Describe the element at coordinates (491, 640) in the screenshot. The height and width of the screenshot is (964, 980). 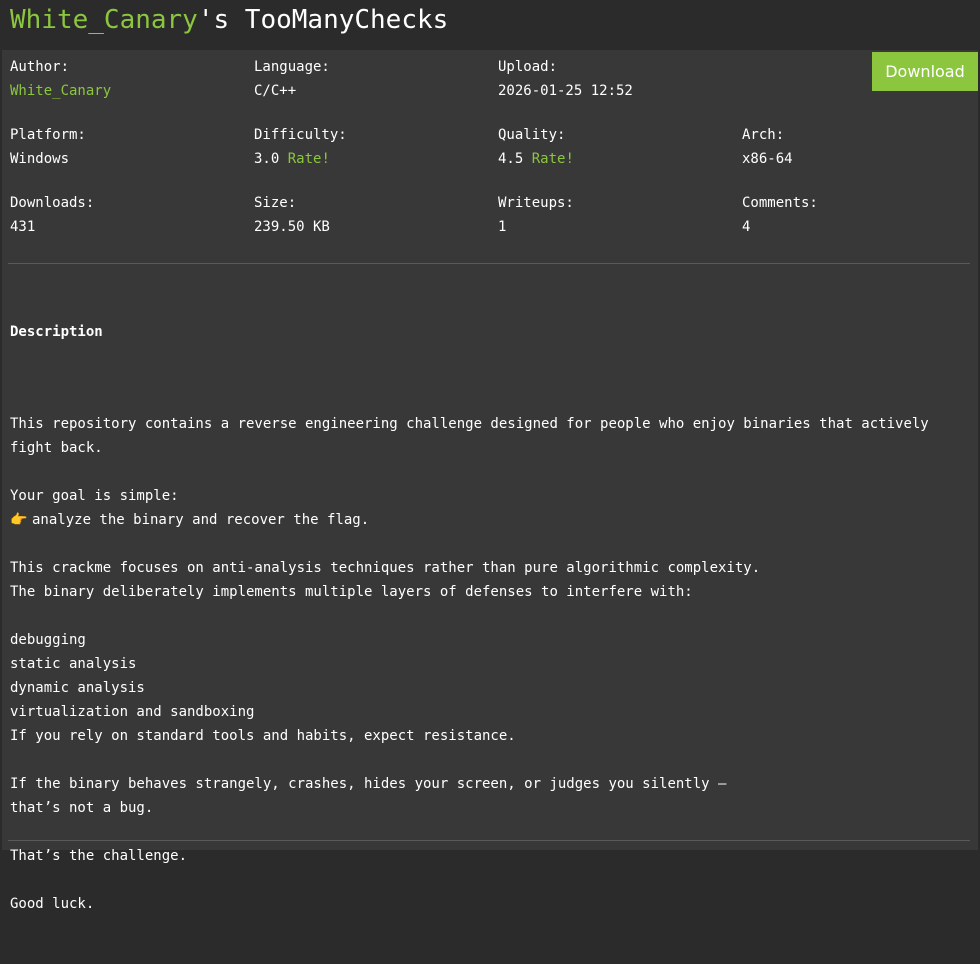
I see `description-line: debugging` at that location.